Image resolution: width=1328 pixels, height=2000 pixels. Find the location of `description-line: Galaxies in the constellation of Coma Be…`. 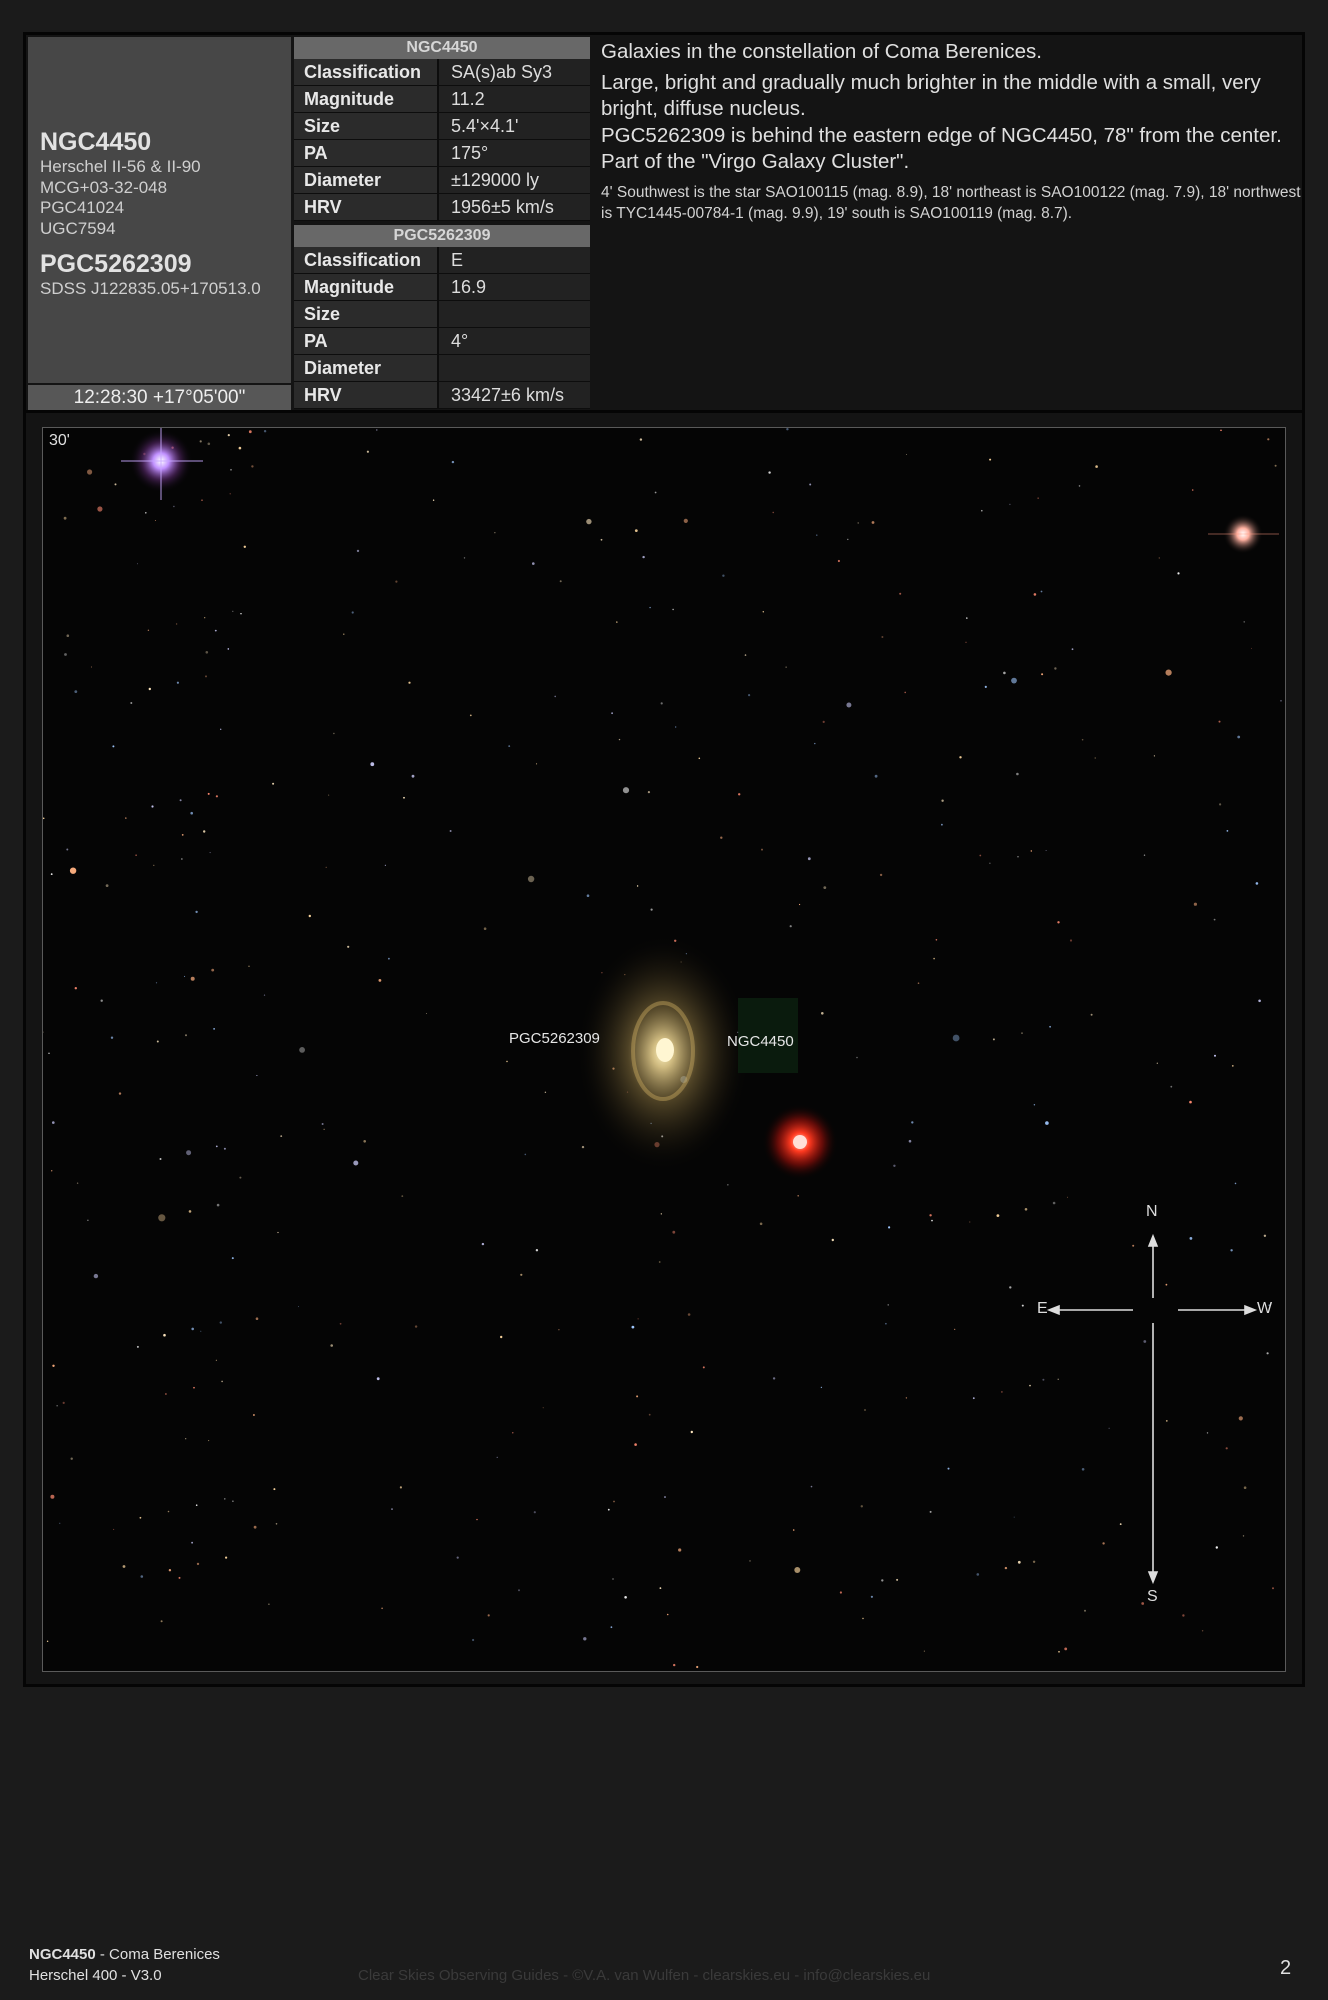

description-line: Galaxies in the constellation of Coma Be… is located at coordinates (821, 51).